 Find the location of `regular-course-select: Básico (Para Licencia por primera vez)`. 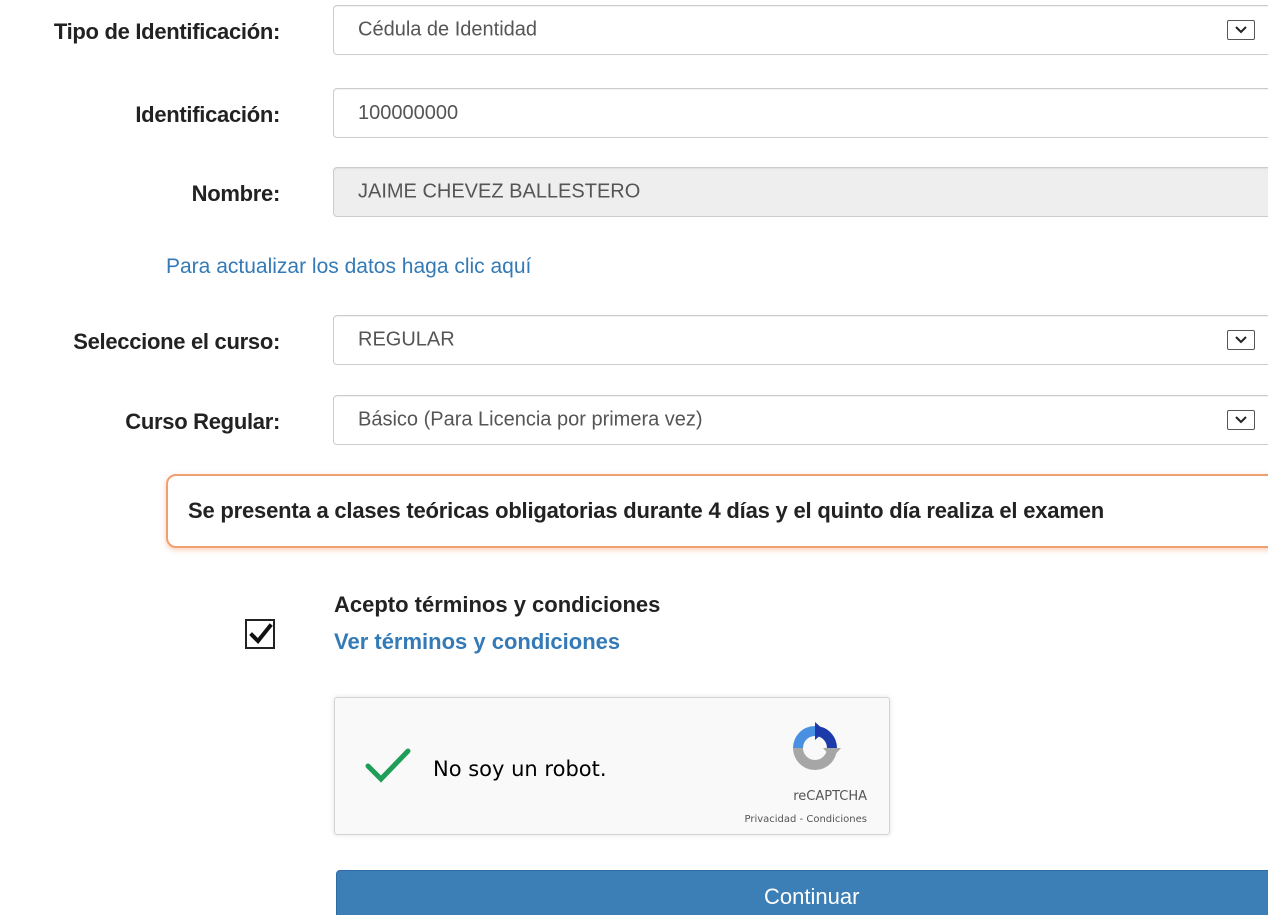

regular-course-select: Básico (Para Licencia por primera vez) is located at coordinates (800, 420).